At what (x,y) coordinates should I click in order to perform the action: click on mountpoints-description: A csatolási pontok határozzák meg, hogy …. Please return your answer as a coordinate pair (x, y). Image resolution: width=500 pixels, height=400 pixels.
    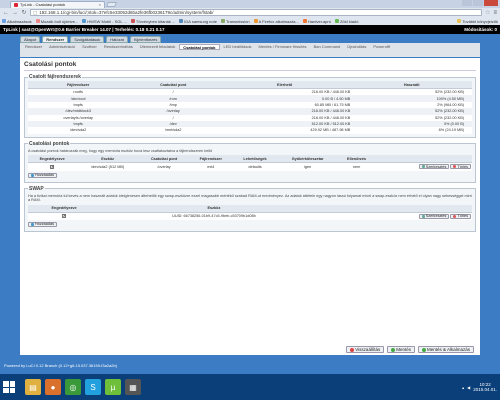
    Looking at the image, I should click on (120, 150).